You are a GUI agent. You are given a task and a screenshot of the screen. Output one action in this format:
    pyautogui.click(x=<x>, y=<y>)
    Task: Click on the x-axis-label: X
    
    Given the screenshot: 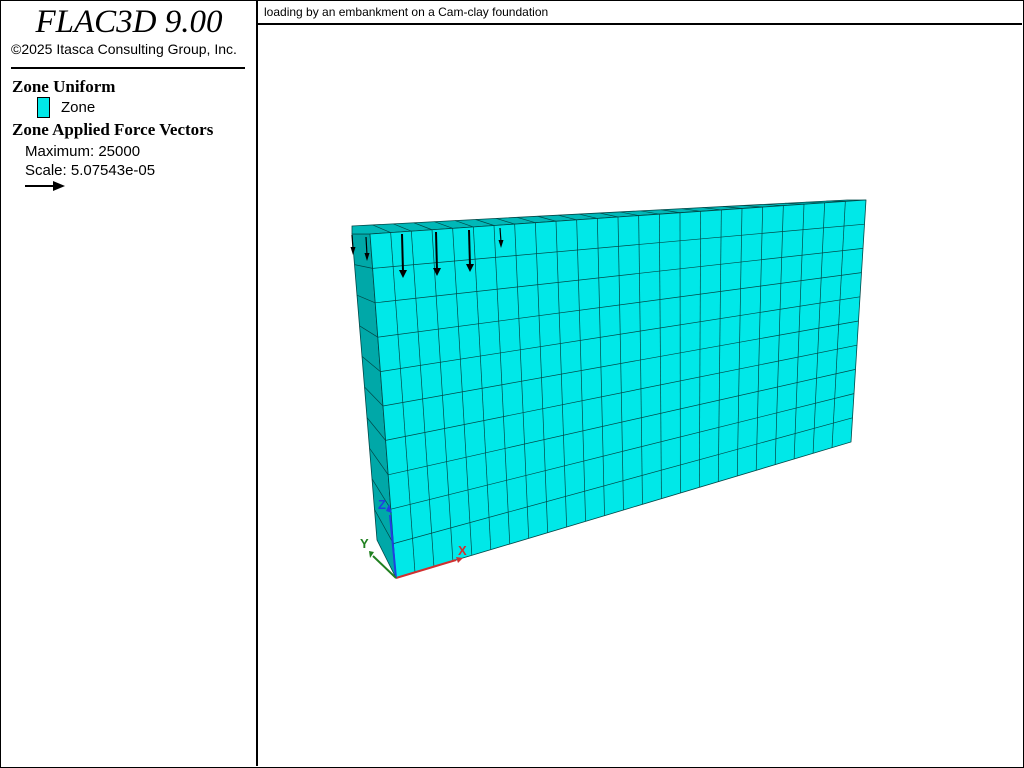 What is the action you would take?
    pyautogui.click(x=462, y=550)
    